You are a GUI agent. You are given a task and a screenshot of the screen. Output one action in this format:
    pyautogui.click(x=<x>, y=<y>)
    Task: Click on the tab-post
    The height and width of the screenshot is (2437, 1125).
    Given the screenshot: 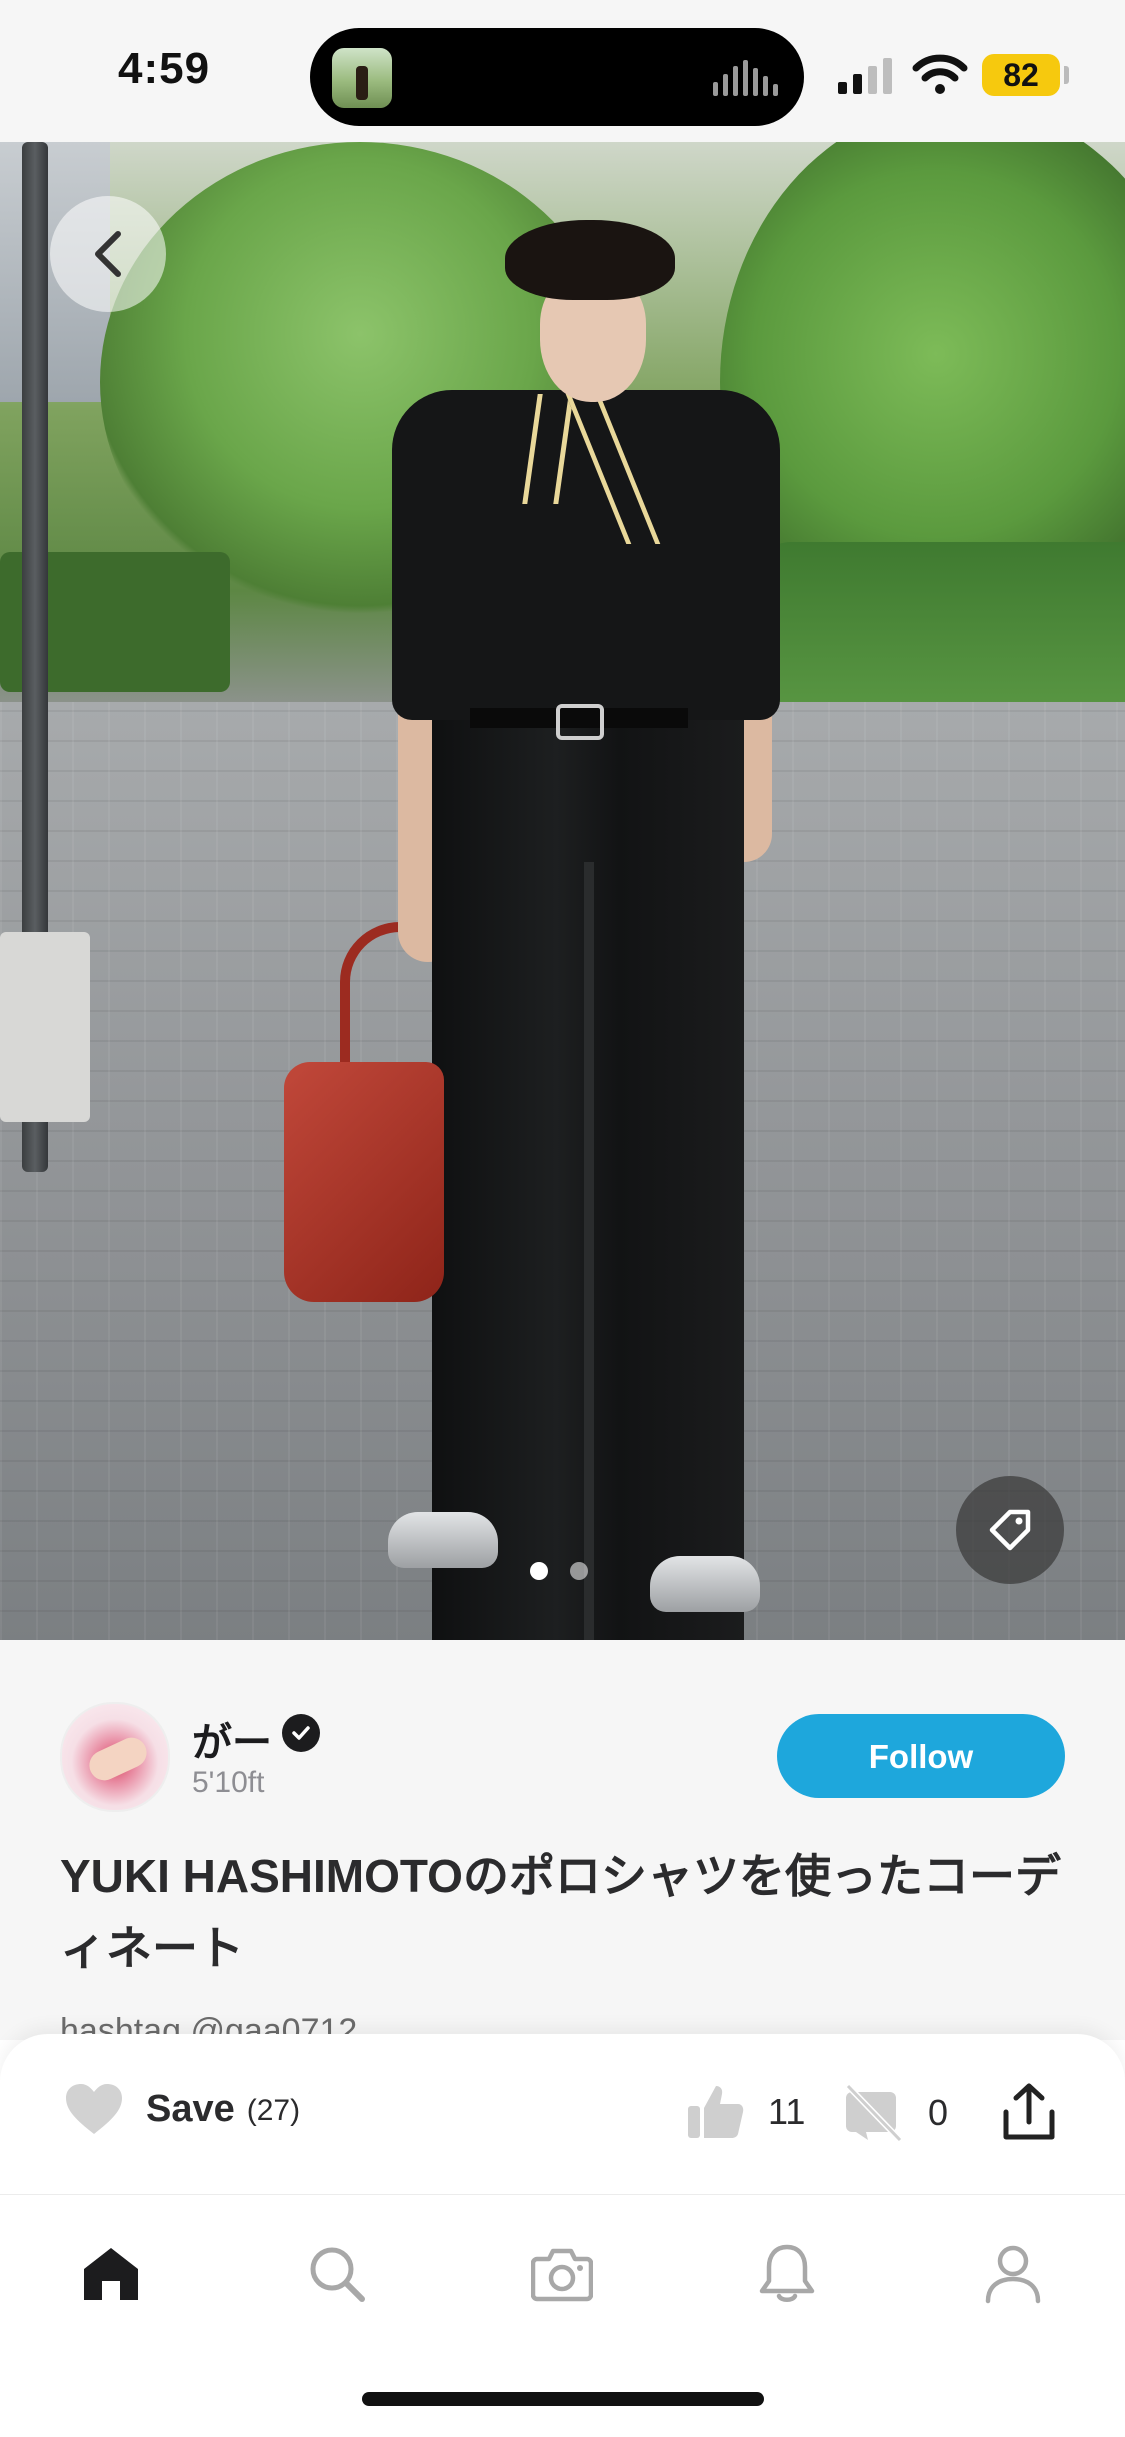 What is the action you would take?
    pyautogui.click(x=562, y=2274)
    